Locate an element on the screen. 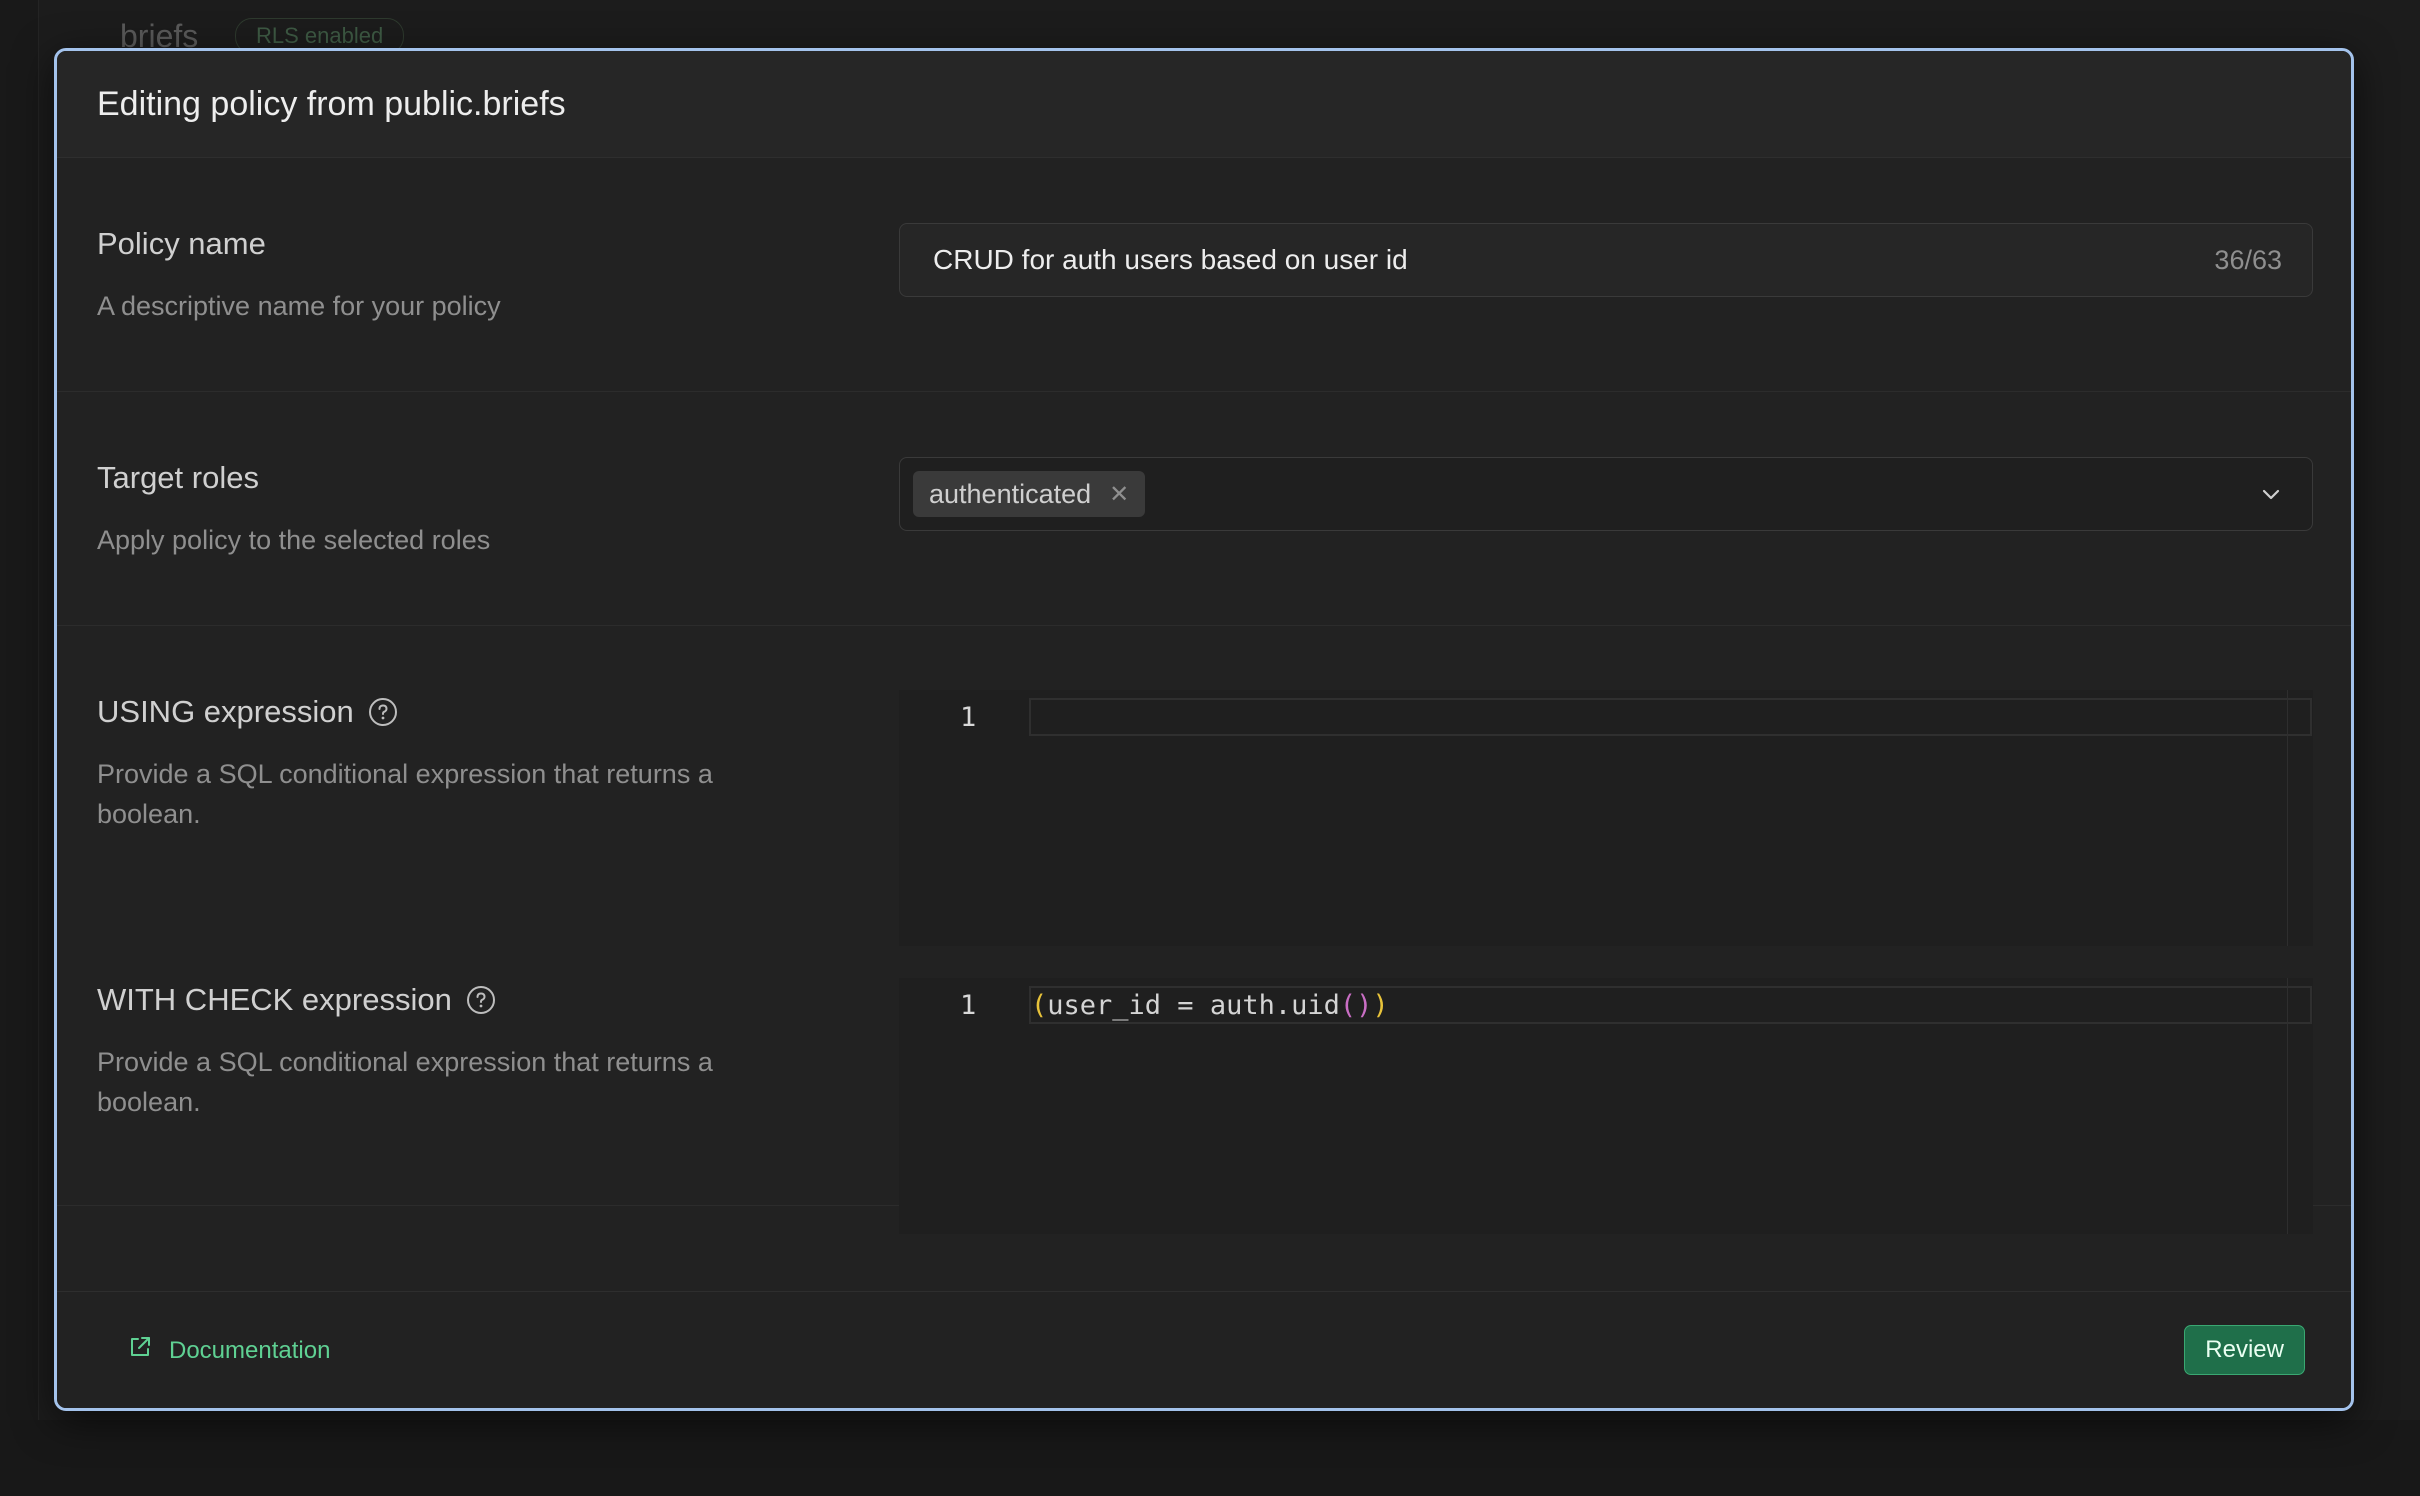 The height and width of the screenshot is (1496, 2420). modal-footer: Documentation Review is located at coordinates (1204, 1349).